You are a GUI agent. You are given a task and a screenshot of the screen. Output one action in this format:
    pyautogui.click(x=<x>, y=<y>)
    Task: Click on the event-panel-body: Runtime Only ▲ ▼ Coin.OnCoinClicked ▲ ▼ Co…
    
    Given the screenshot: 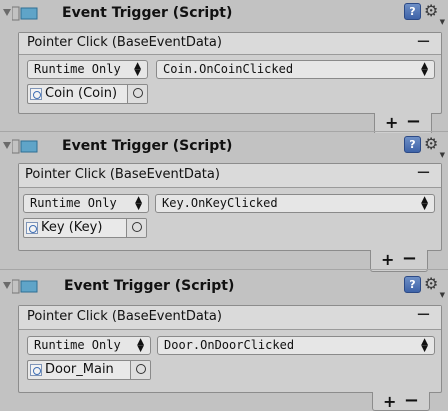 What is the action you would take?
    pyautogui.click(x=230, y=85)
    